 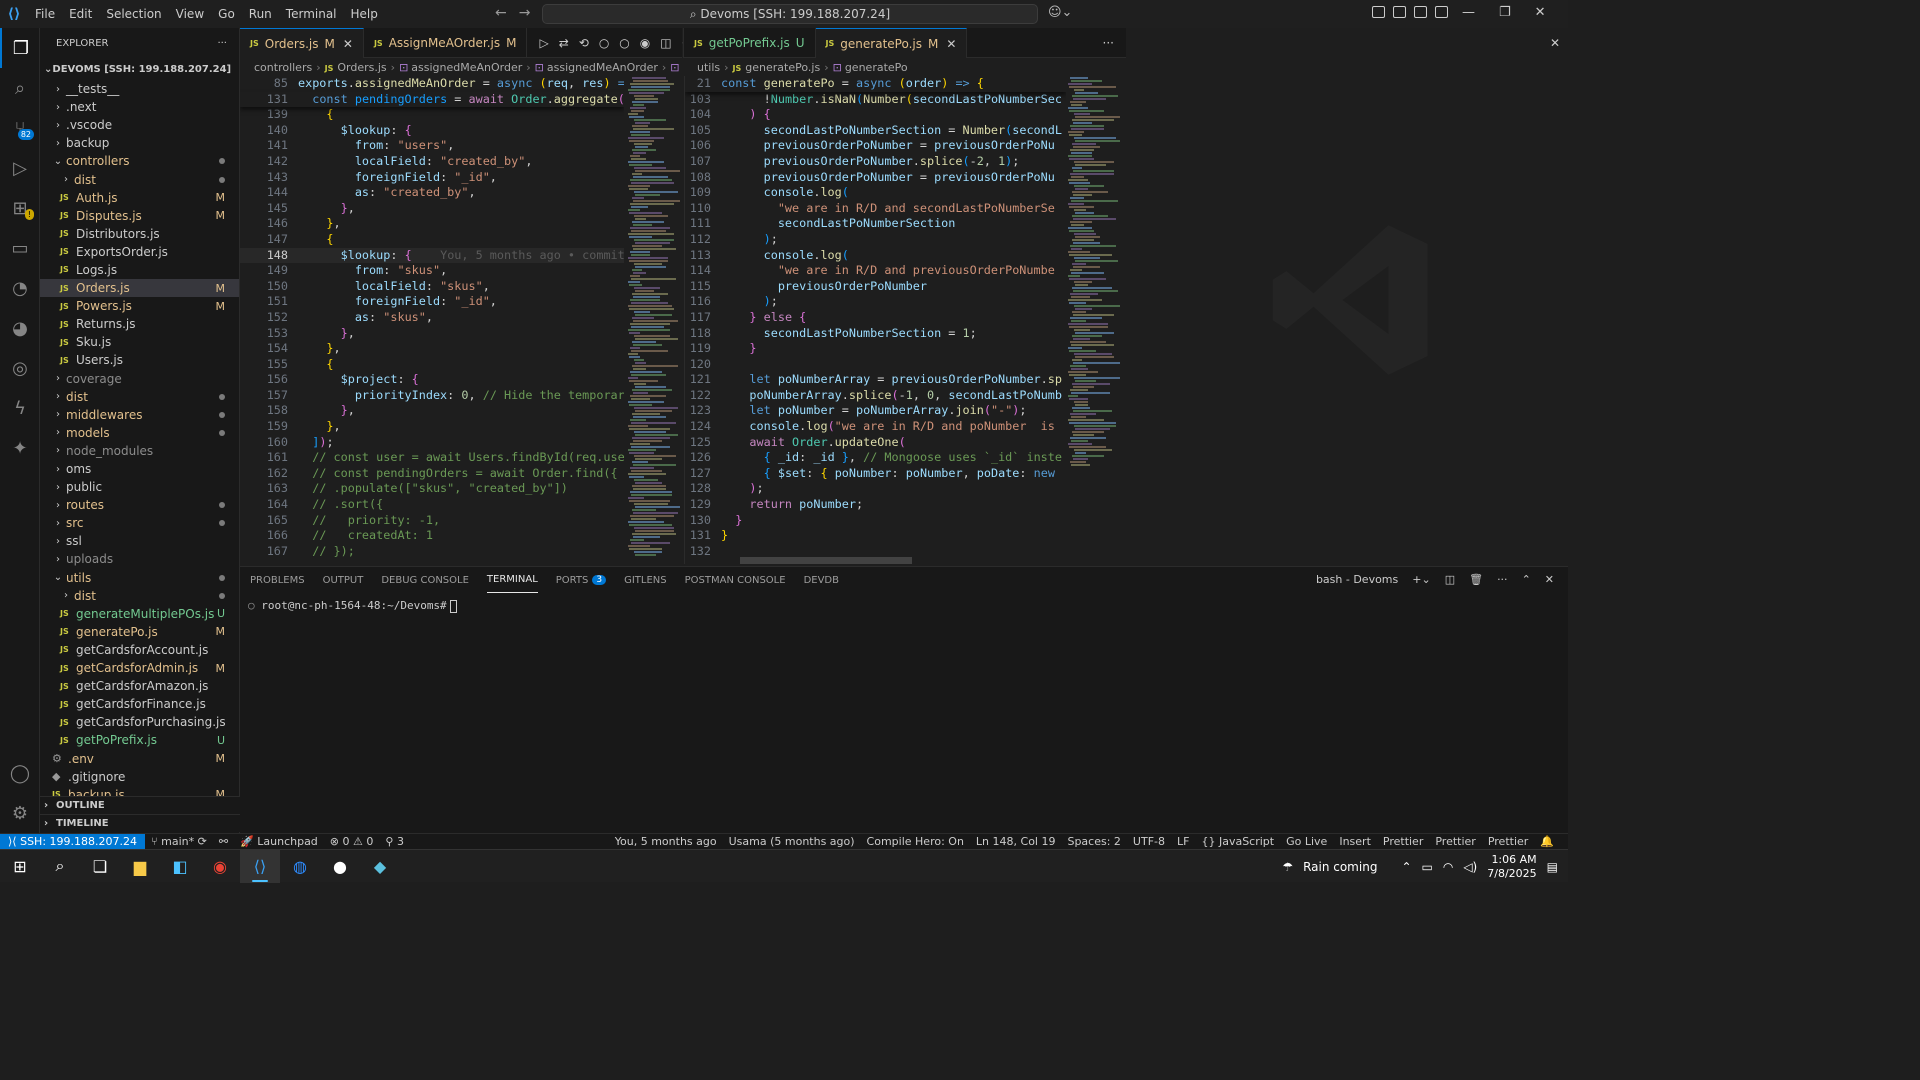 What do you see at coordinates (139, 487) in the screenshot?
I see `folder-item: › public` at bounding box center [139, 487].